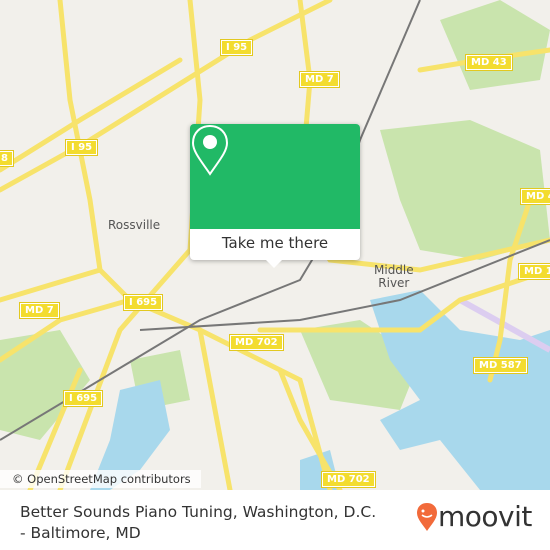  I want to click on take-me-there-button: Take me there, so click(275, 244).